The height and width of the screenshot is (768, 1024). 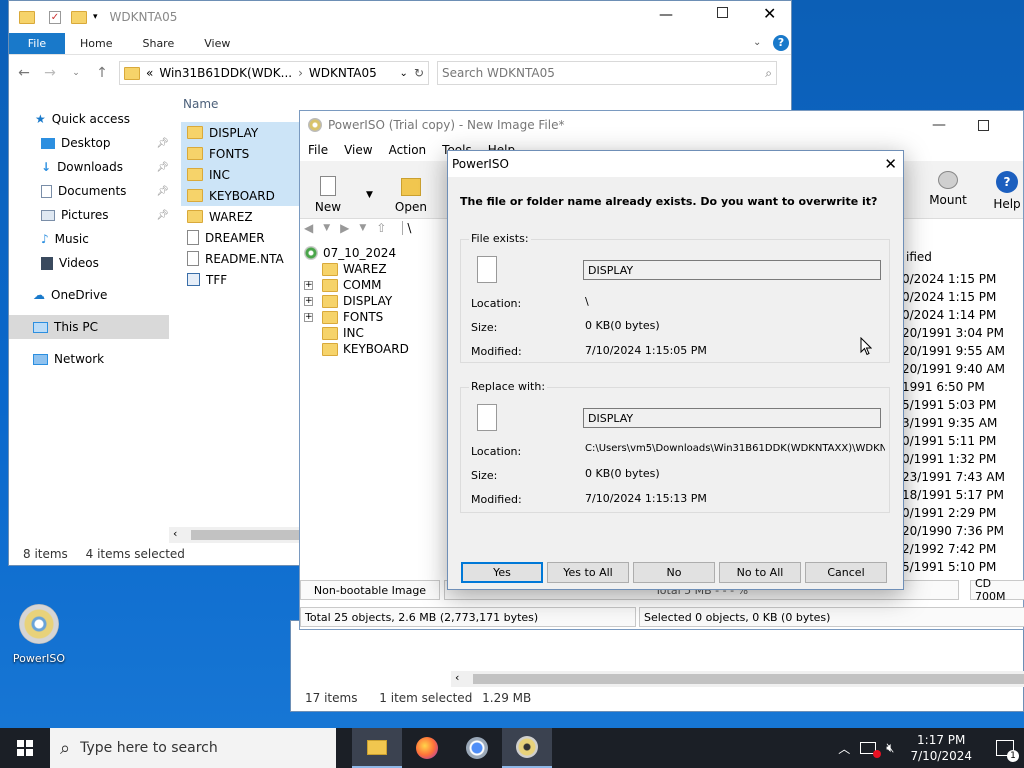 I want to click on sidebar-item-network: Network, so click(x=89, y=359).